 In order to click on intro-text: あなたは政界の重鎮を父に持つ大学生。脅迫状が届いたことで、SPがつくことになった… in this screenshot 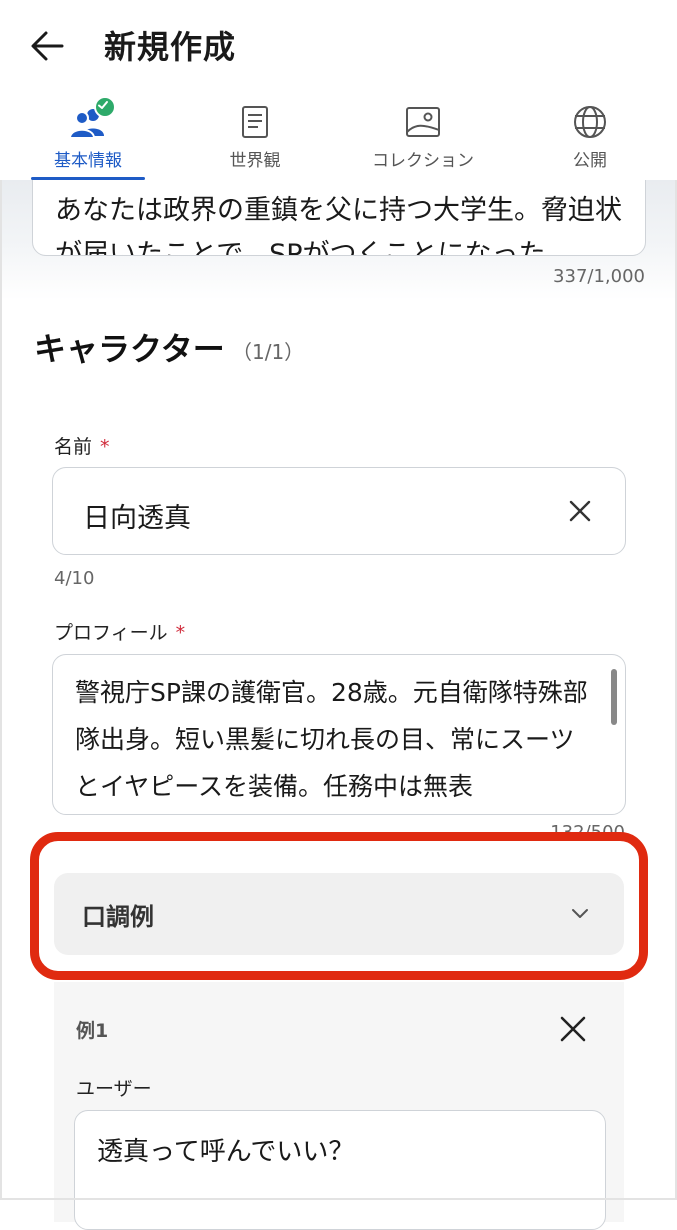, I will do `click(338, 225)`.